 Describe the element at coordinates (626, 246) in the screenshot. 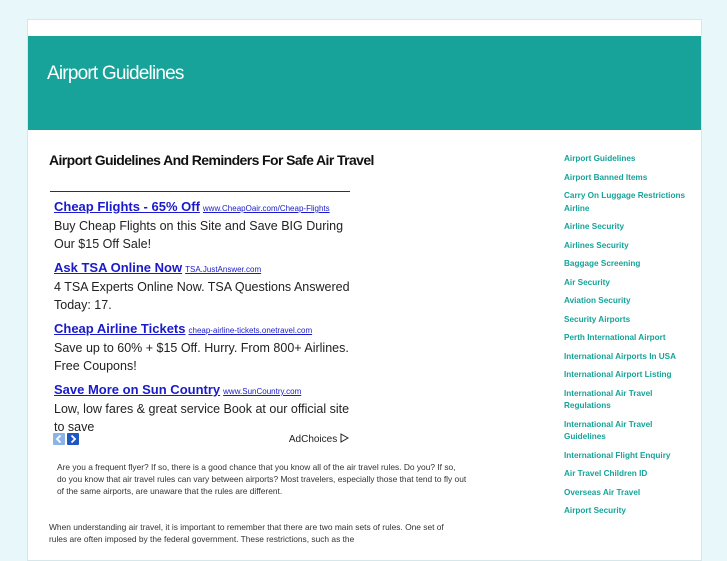

I see `sidebar-link: Airlines Security` at that location.